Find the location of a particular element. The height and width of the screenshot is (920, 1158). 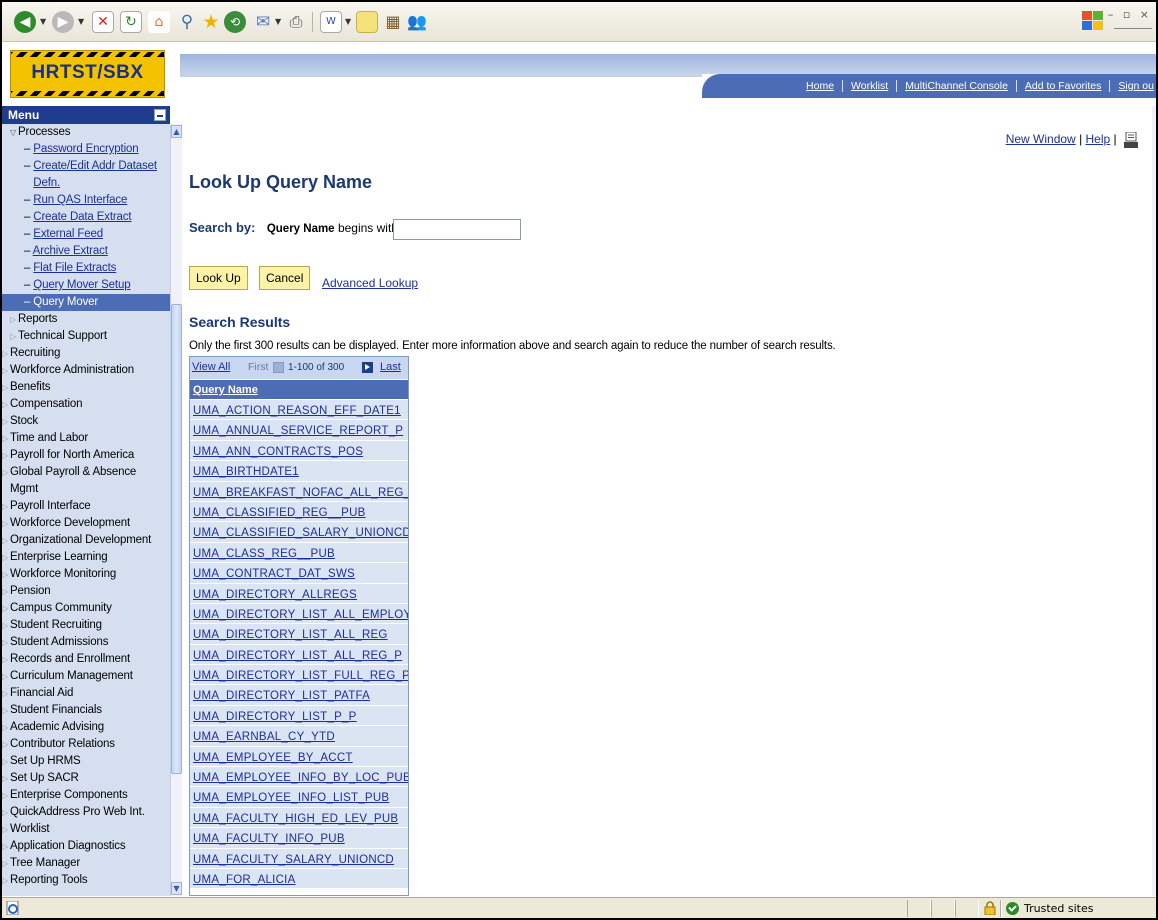

query-name-column-header: Query Name is located at coordinates (225, 390).